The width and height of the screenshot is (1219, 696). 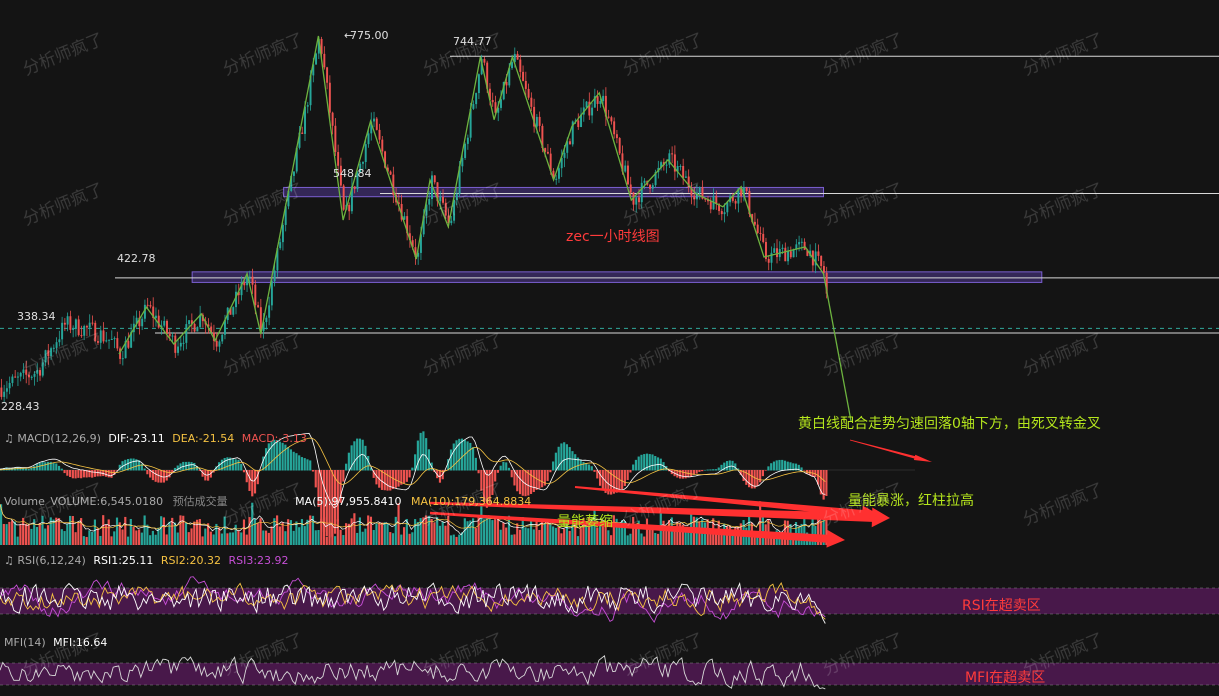 I want to click on rsi3: RSI3:23.92, so click(x=258, y=560).